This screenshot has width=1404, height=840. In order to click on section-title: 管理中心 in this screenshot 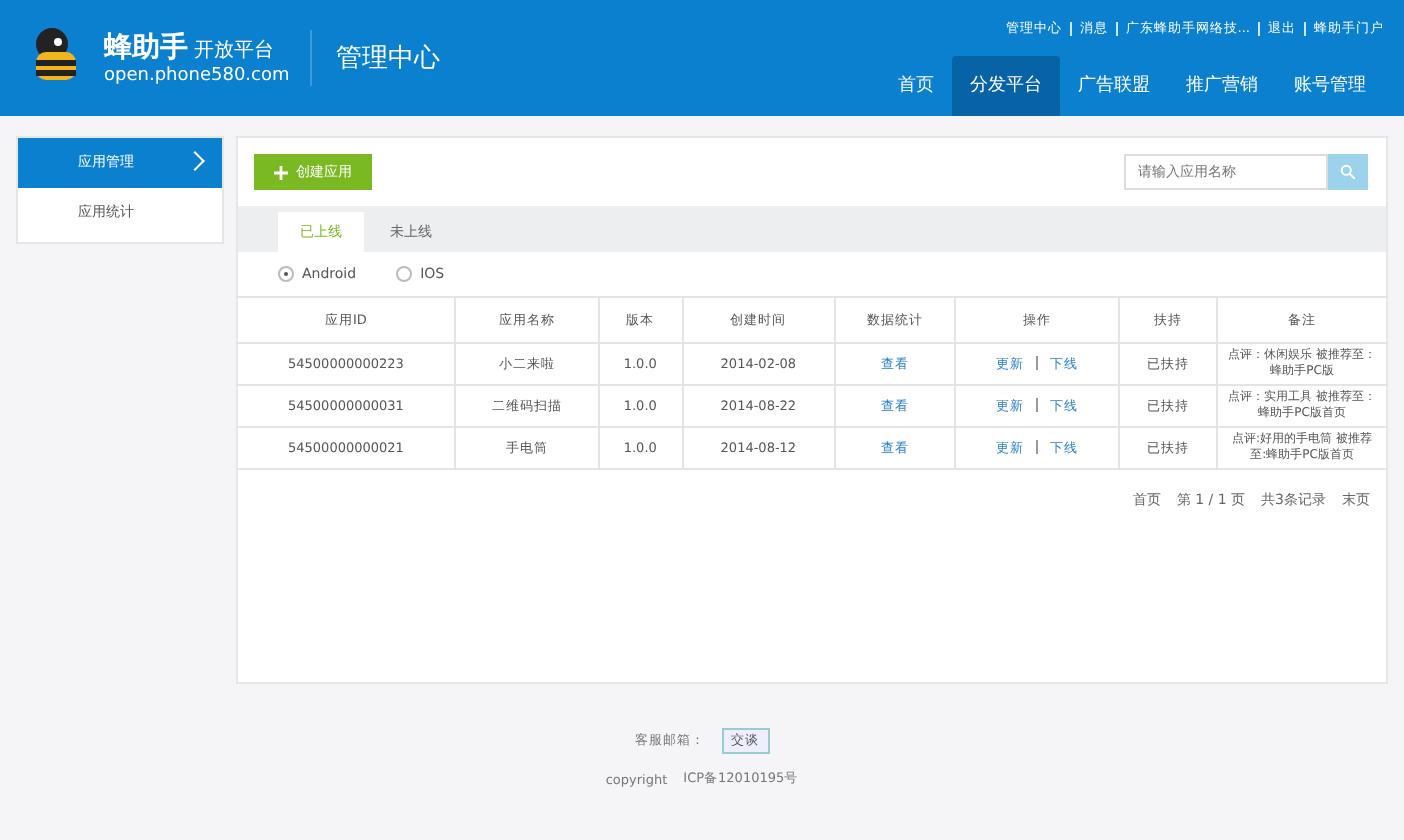, I will do `click(386, 59)`.